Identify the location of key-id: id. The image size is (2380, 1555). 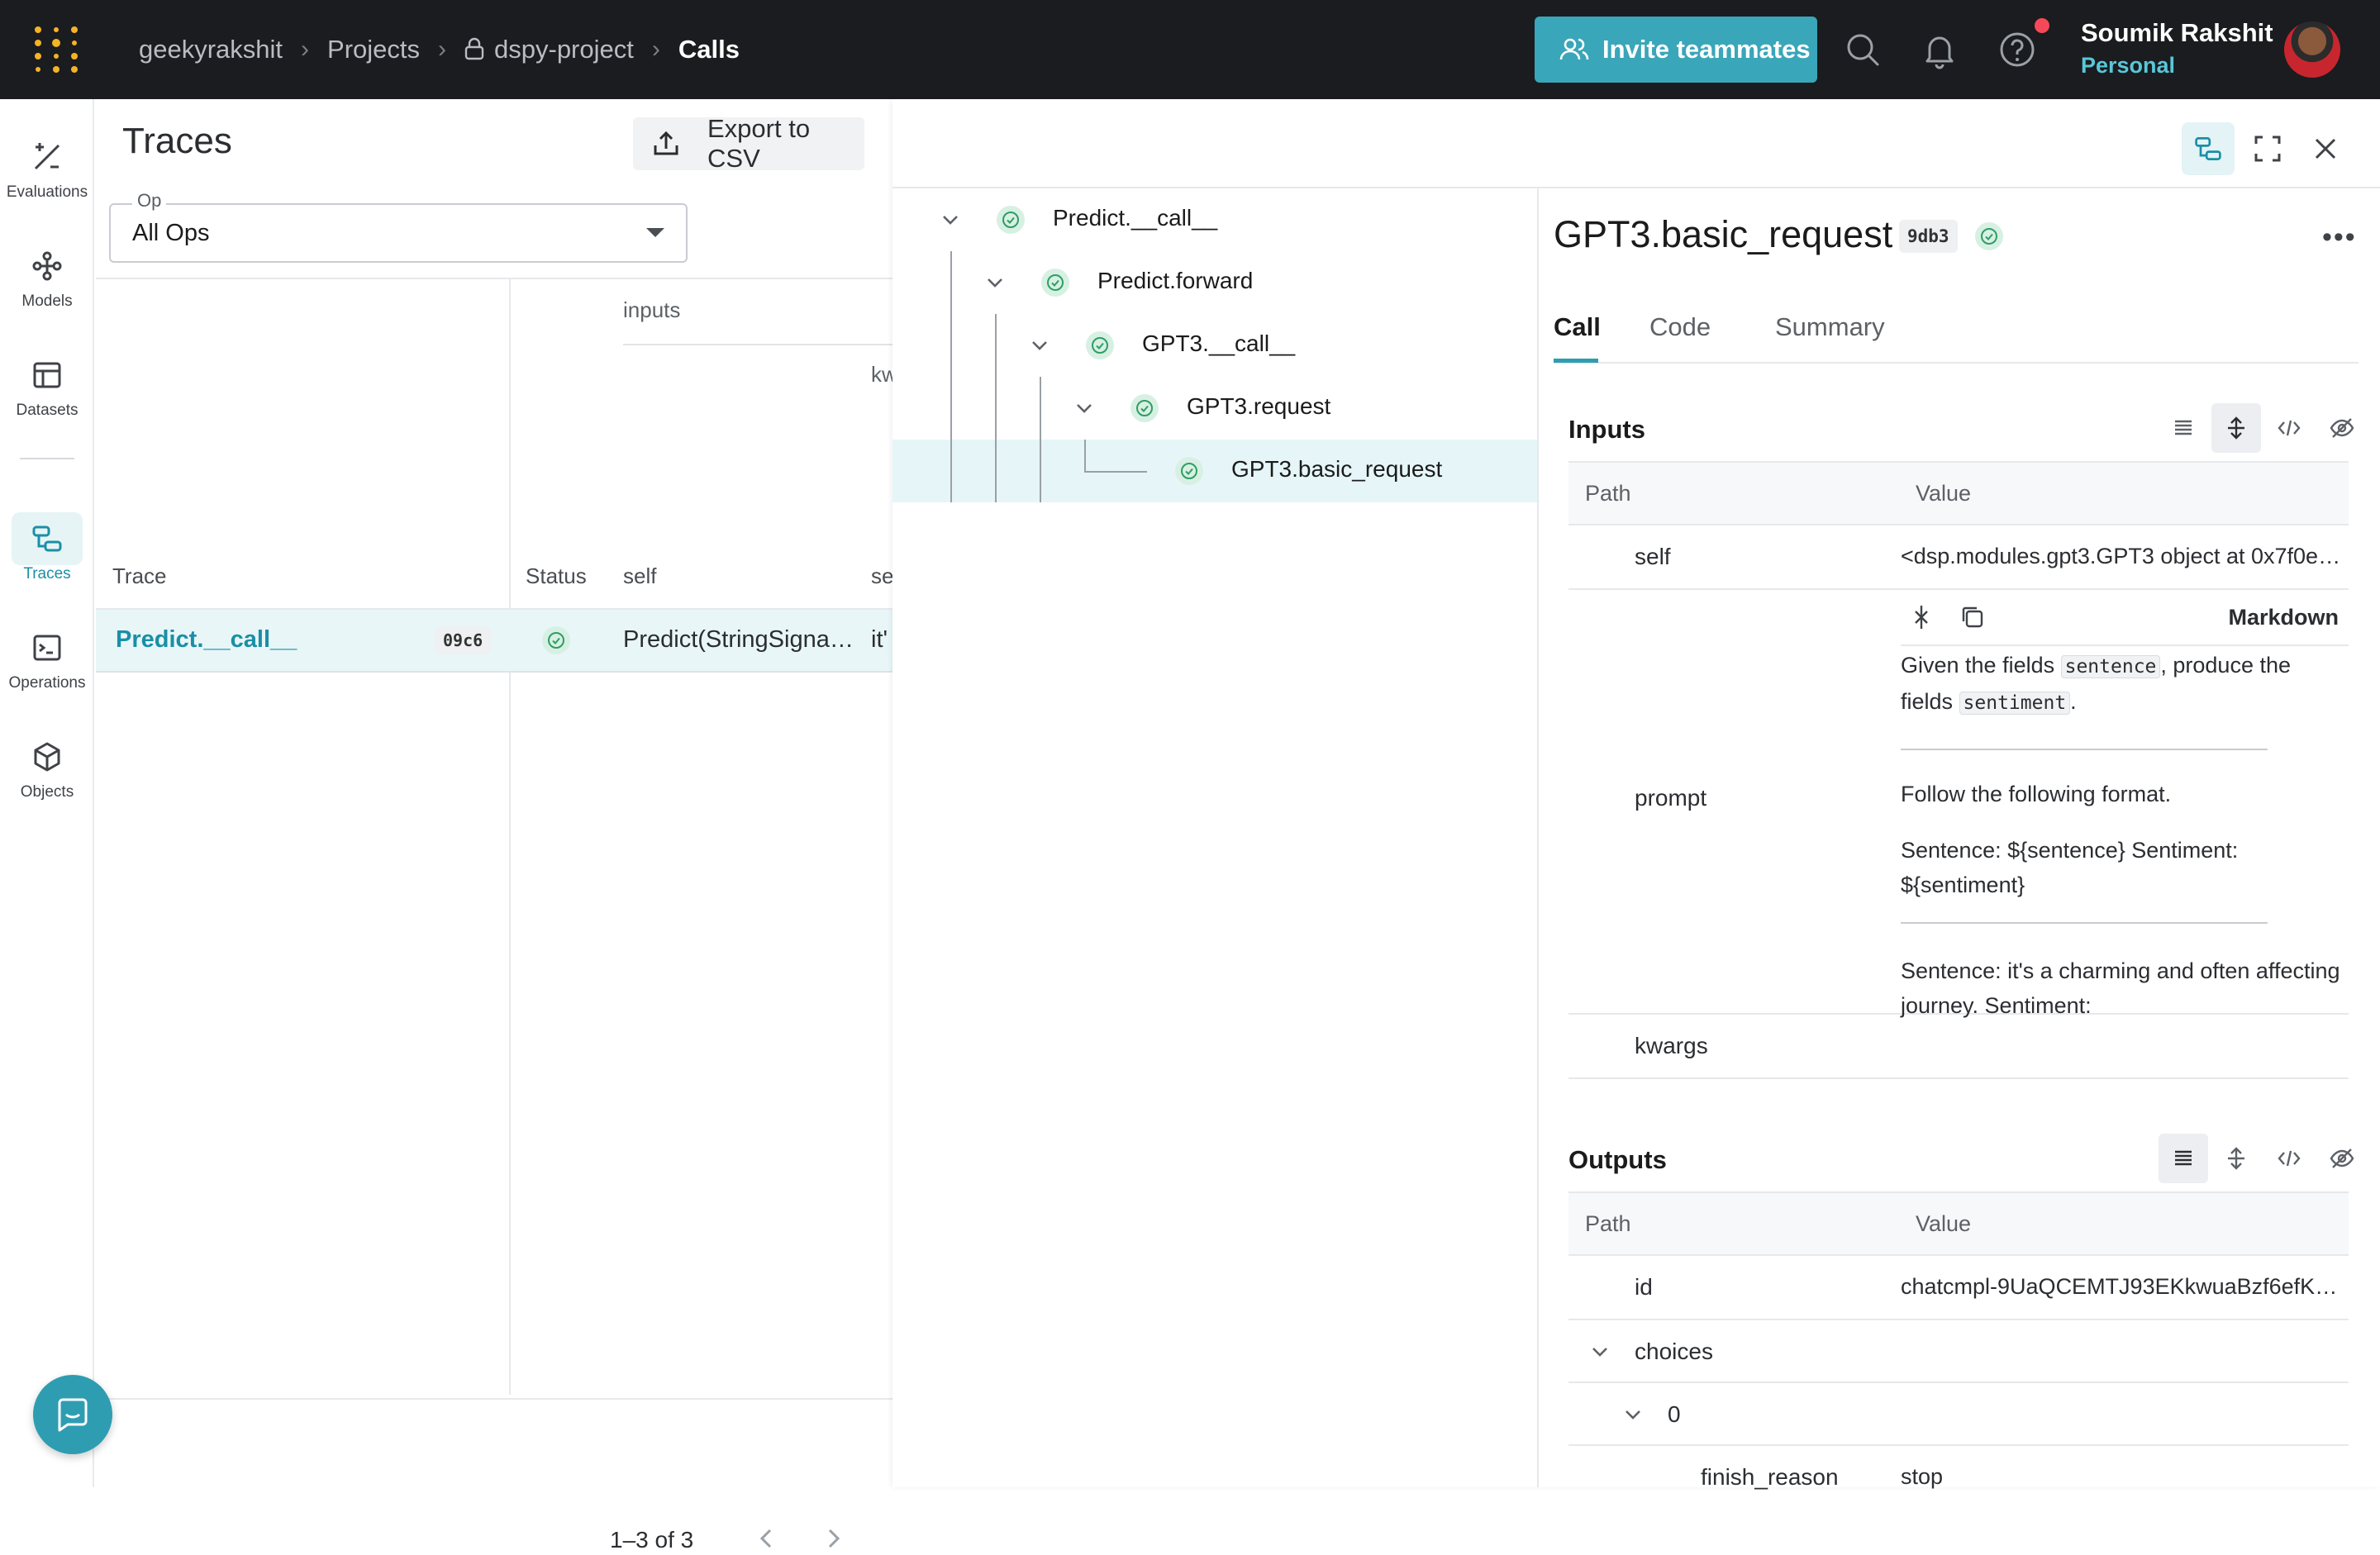
(1644, 1287).